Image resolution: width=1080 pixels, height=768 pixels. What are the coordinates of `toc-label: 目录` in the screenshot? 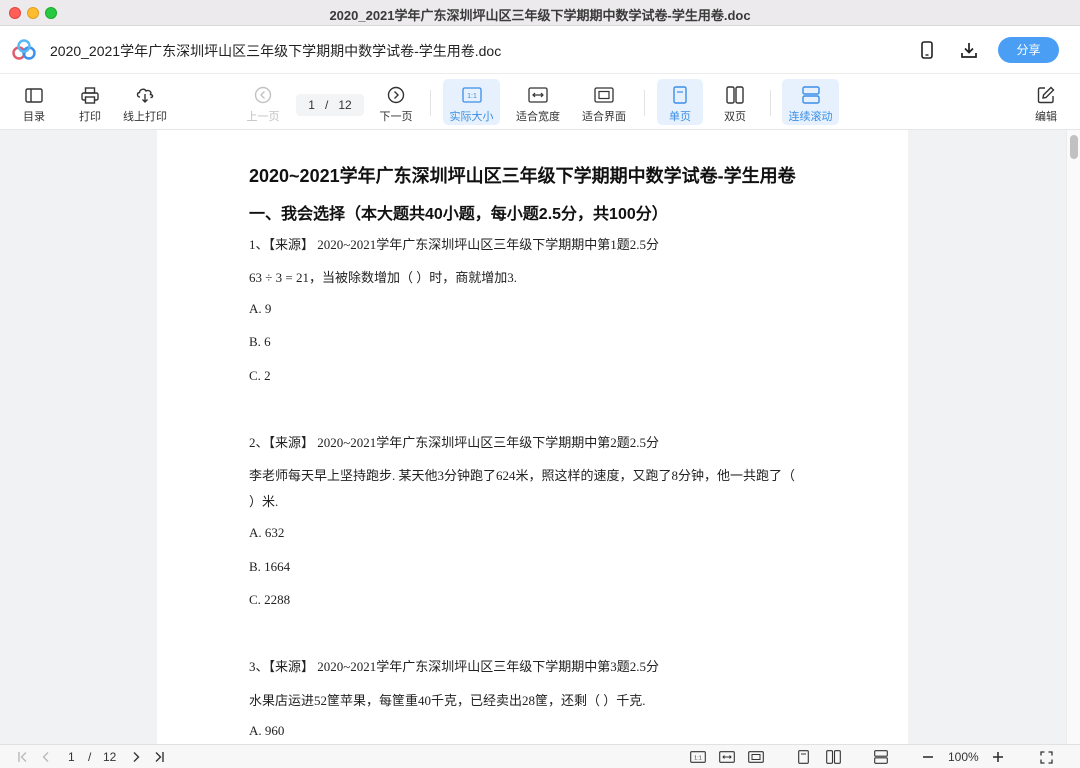 It's located at (34, 117).